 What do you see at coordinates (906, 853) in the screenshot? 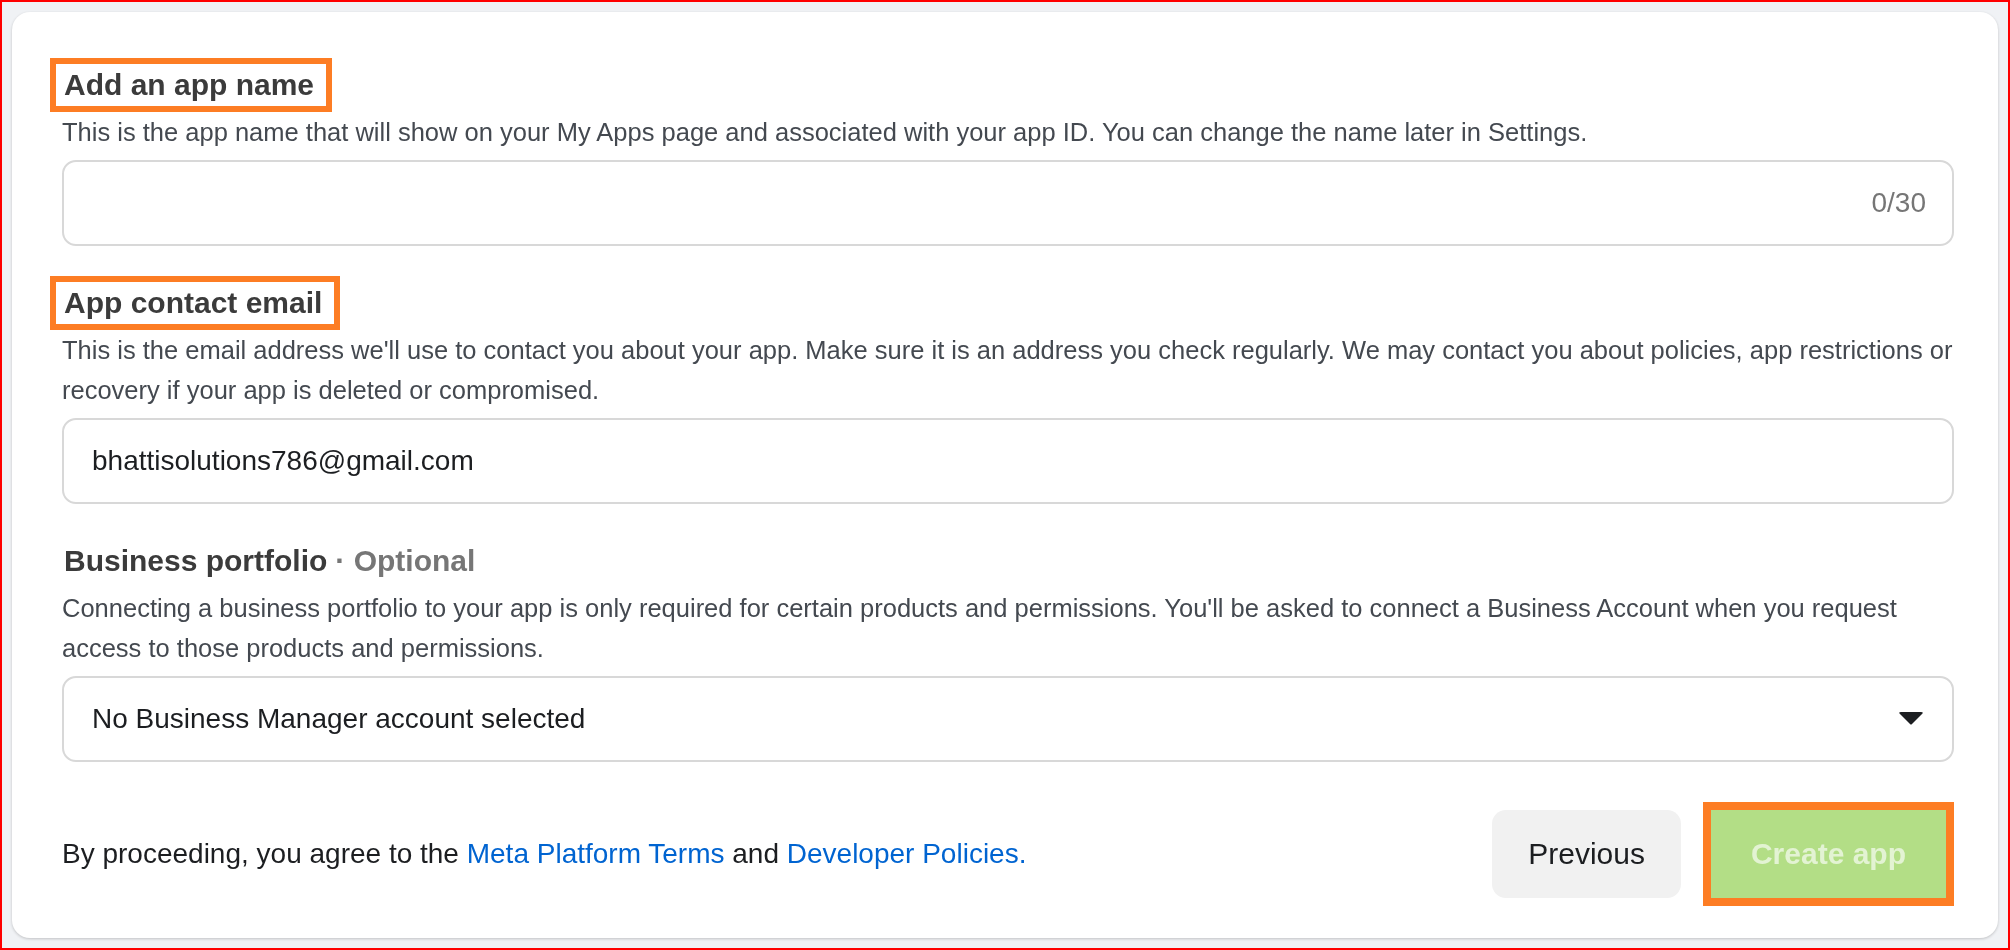
I see `policy-link: Developer Policies.` at bounding box center [906, 853].